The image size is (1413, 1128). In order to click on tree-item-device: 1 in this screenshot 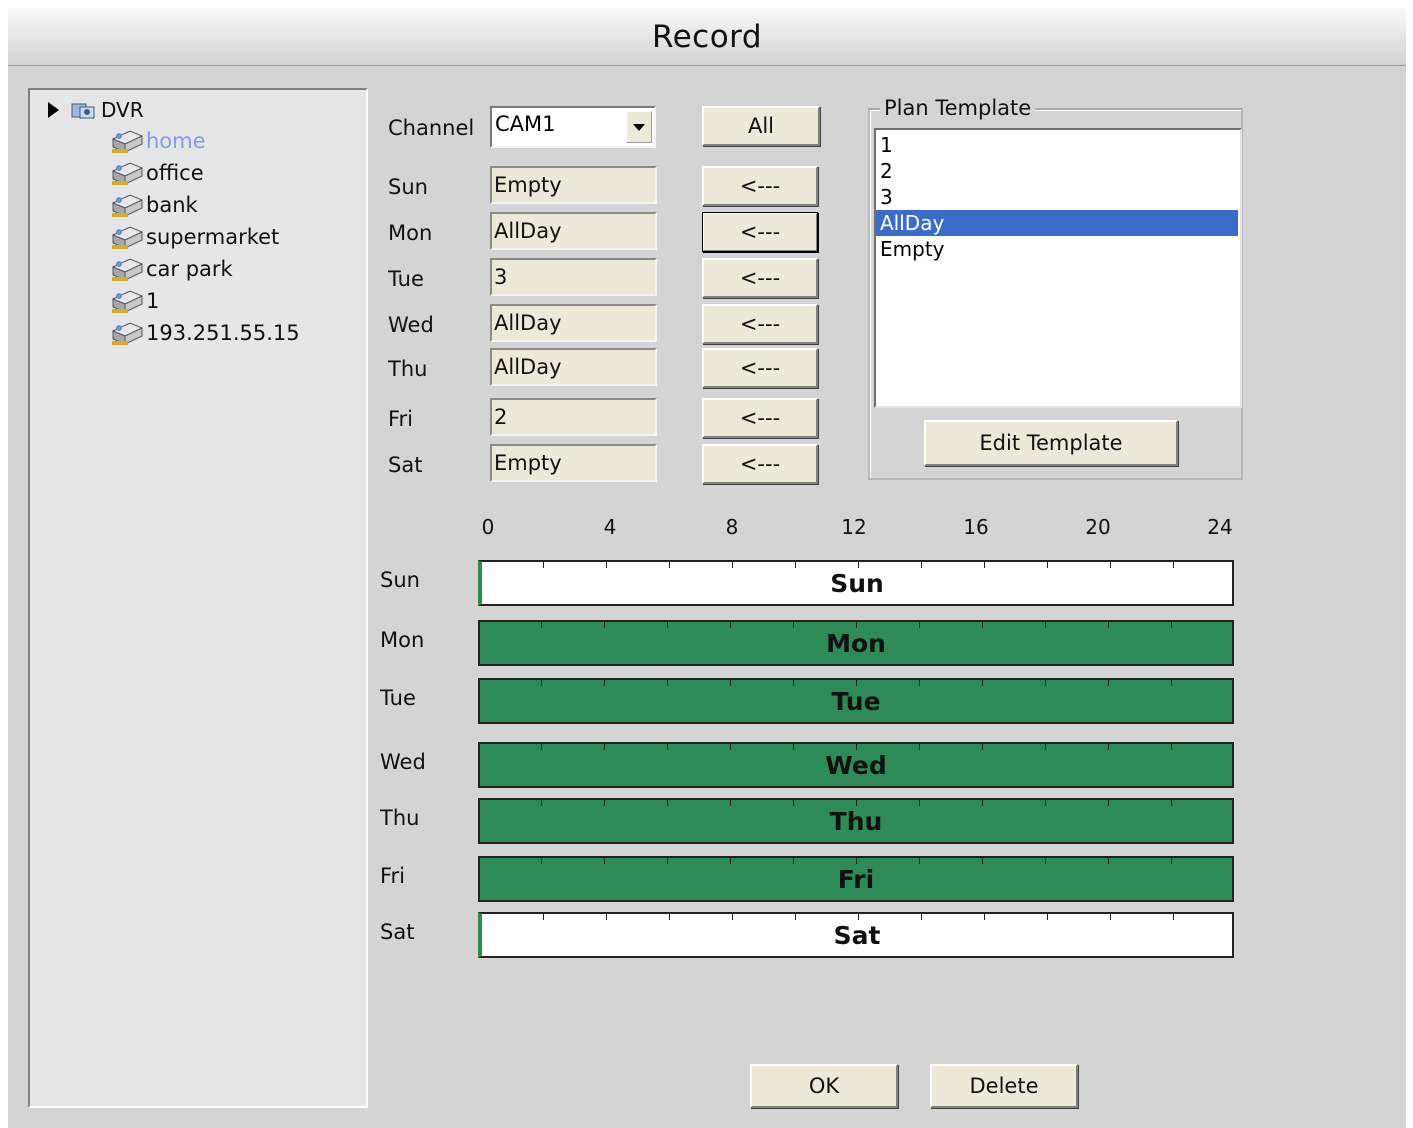, I will do `click(134, 301)`.